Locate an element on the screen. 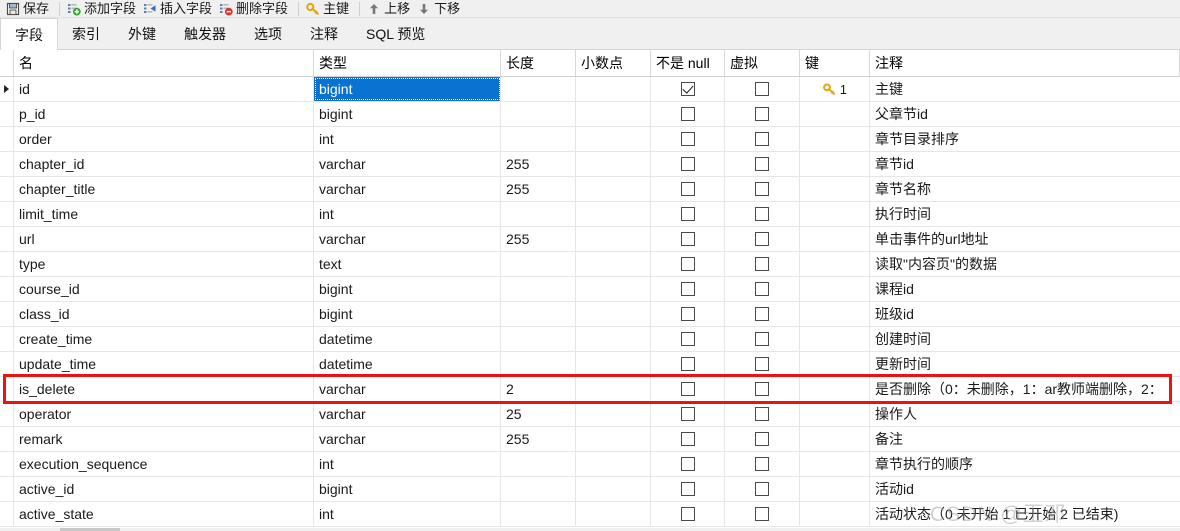 This screenshot has width=1180, height=531. checkbox-checked-icon is located at coordinates (687, 89).